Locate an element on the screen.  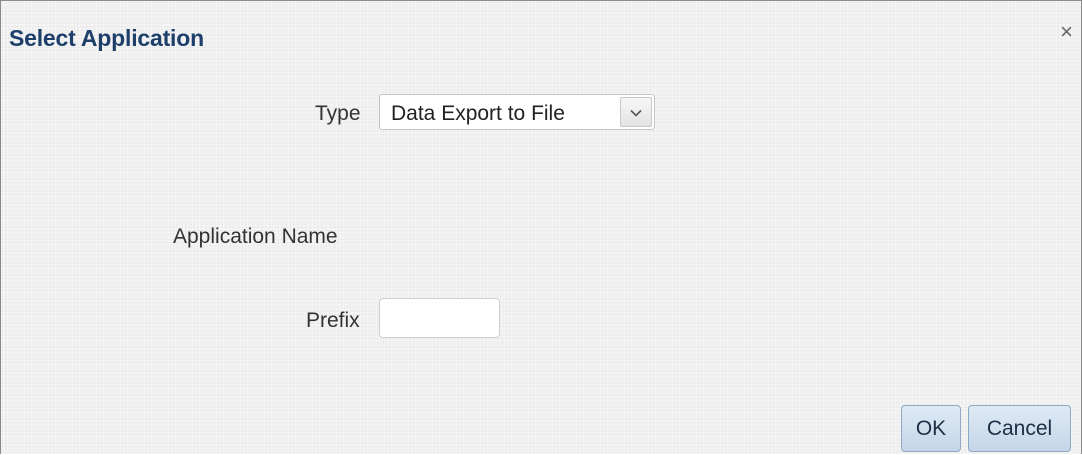
type-dropdown-button is located at coordinates (636, 112).